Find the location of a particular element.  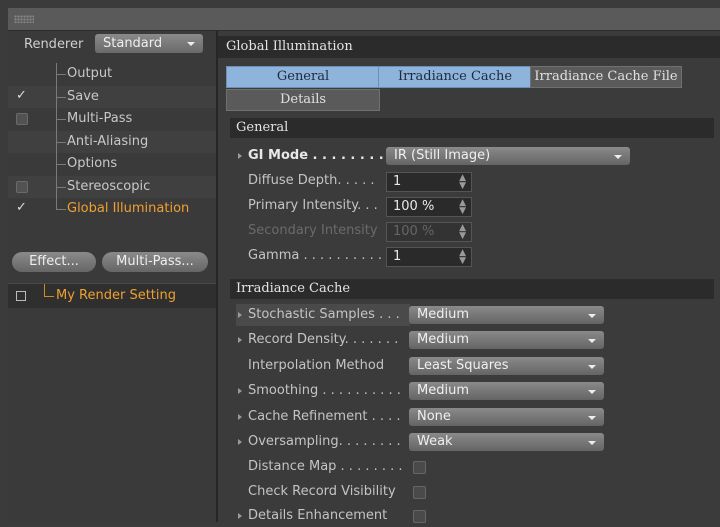

grip-icon is located at coordinates (24, 19).